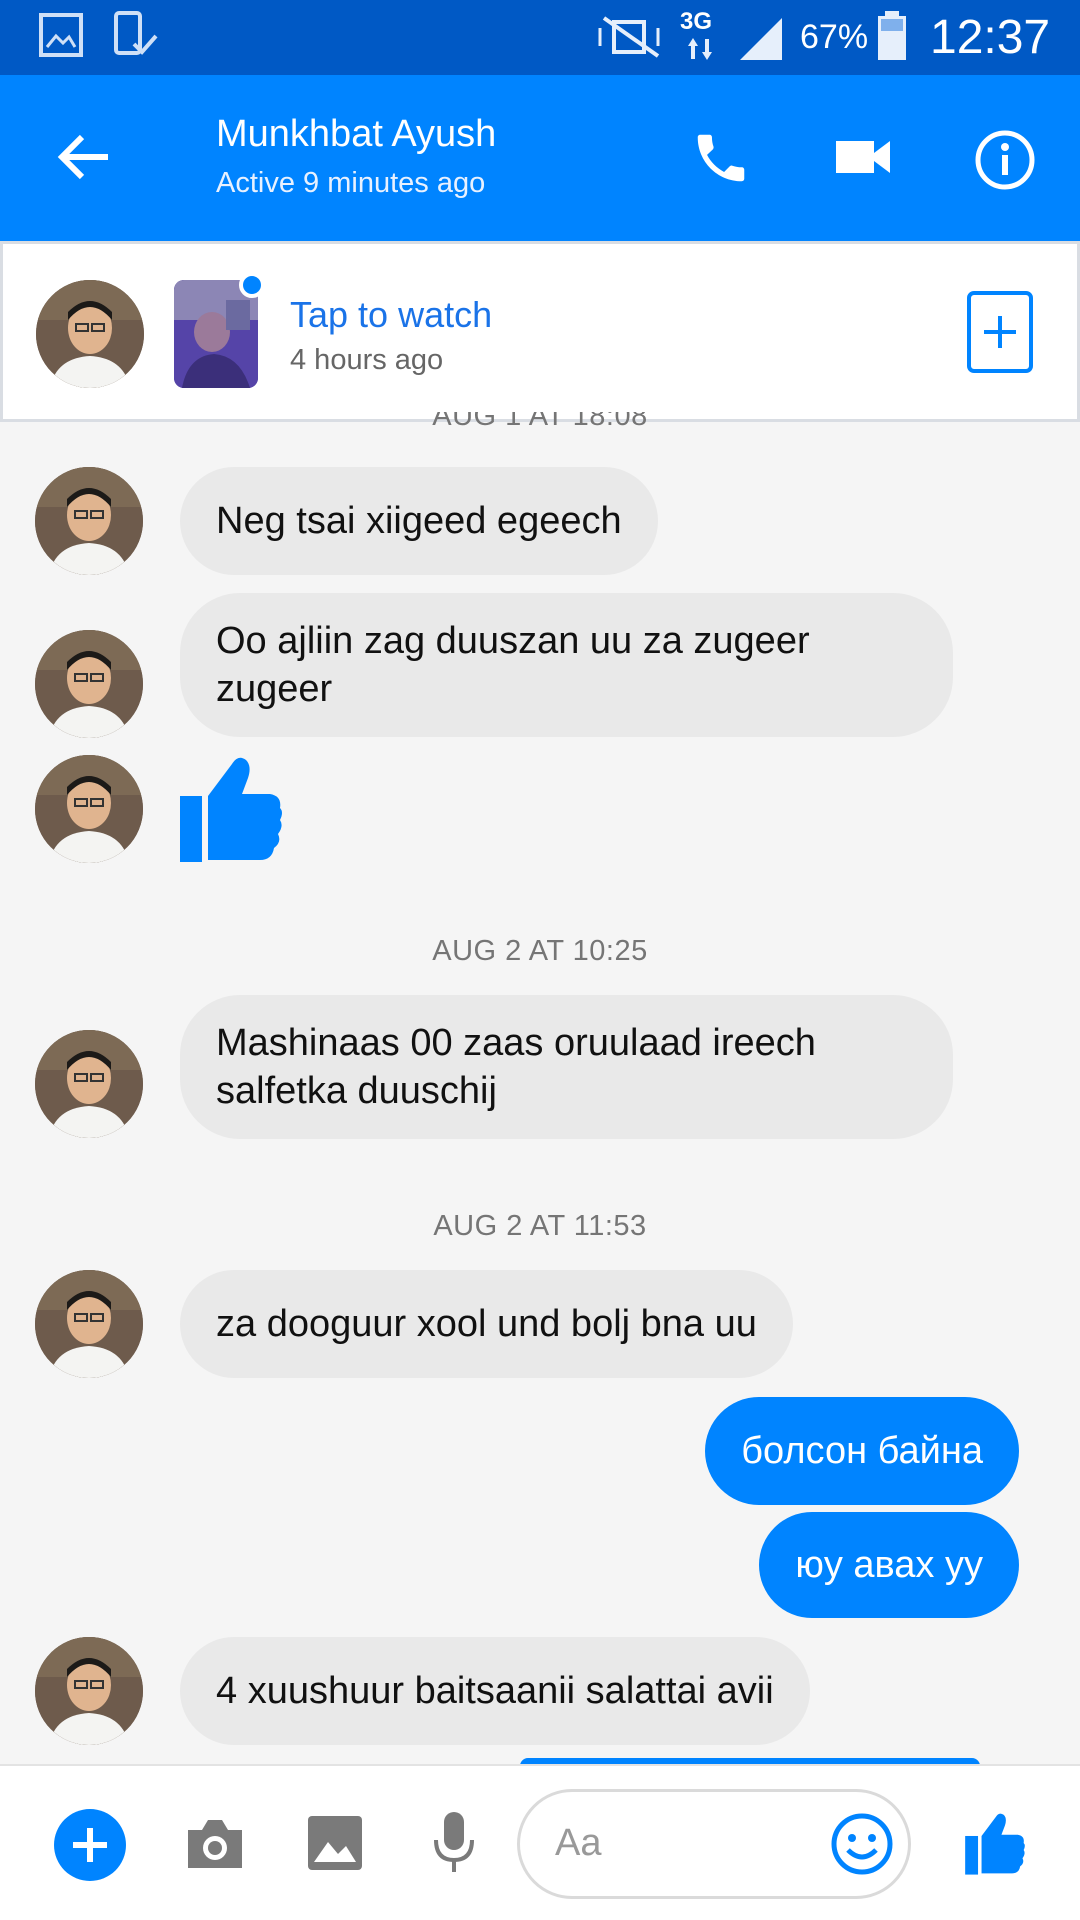 Image resolution: width=1080 pixels, height=1920 pixels. Describe the element at coordinates (540, 37) in the screenshot. I see `status-bar: 3G 67% 12:37` at that location.